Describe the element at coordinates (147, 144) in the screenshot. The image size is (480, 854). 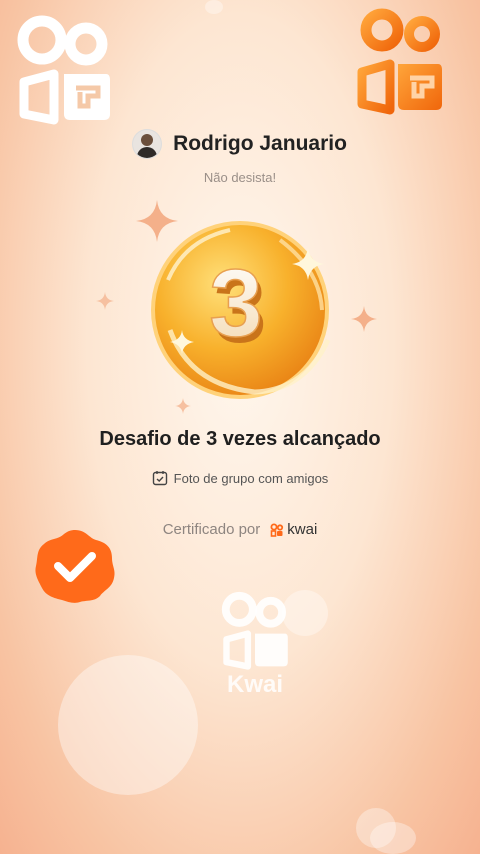
I see `avatar` at that location.